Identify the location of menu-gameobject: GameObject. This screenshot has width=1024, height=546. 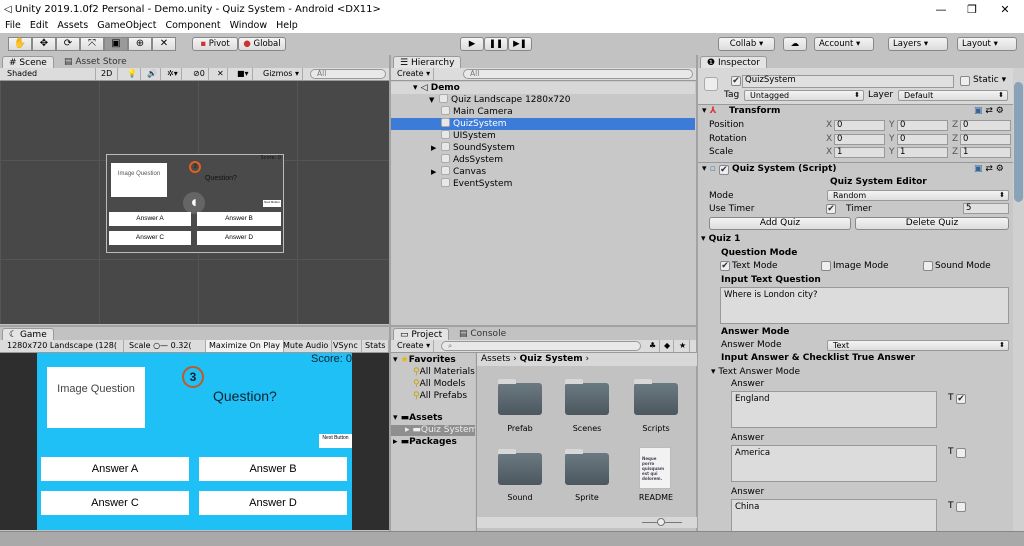
(126, 26).